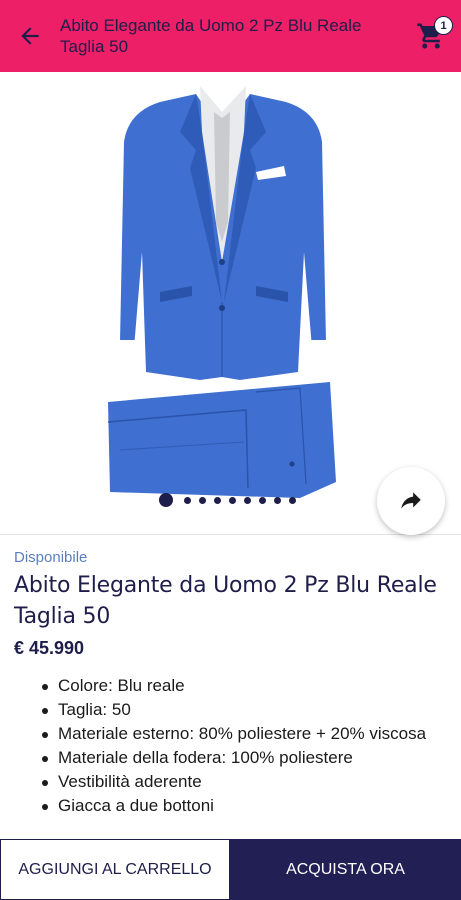 This screenshot has height=900, width=461. I want to click on feature-item: Giacca a due bottoni, so click(246, 806).